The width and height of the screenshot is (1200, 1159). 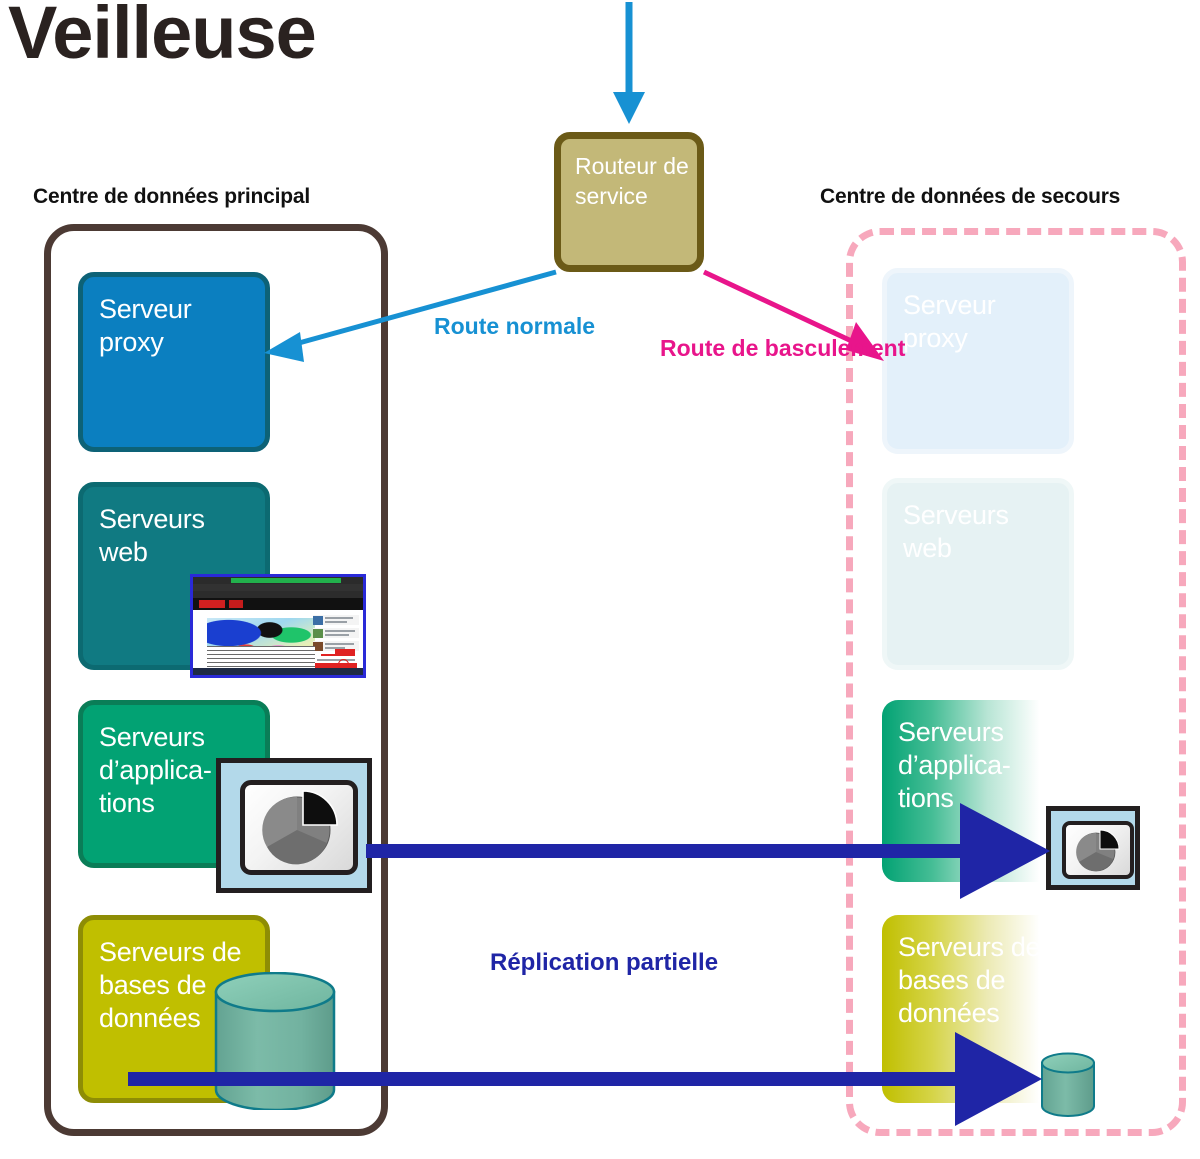 I want to click on proxy-server-label-line2: proxy, so click(x=131, y=342).